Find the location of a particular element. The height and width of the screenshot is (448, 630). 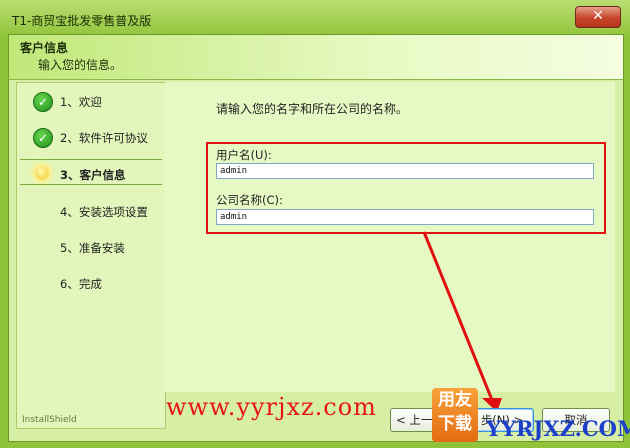

window-title: T1-商贸宝批发零售普及版 is located at coordinates (82, 21).